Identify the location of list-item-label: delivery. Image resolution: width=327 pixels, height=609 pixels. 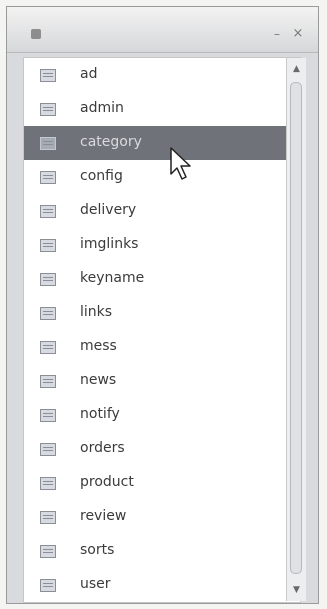
(108, 210).